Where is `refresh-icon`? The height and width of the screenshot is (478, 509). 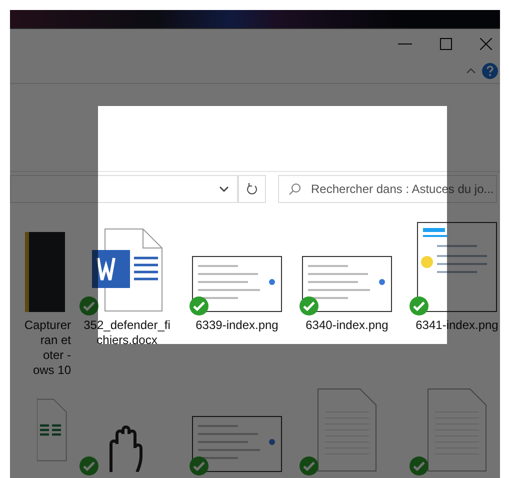 refresh-icon is located at coordinates (252, 189).